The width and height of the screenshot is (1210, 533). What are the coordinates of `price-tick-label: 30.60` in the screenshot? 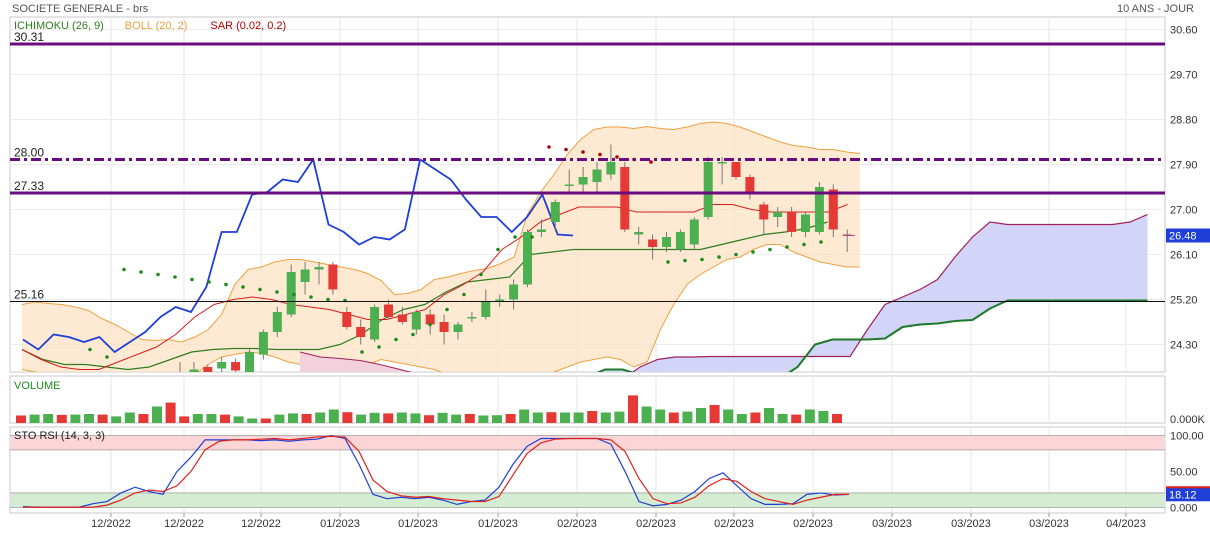 It's located at (1184, 31).